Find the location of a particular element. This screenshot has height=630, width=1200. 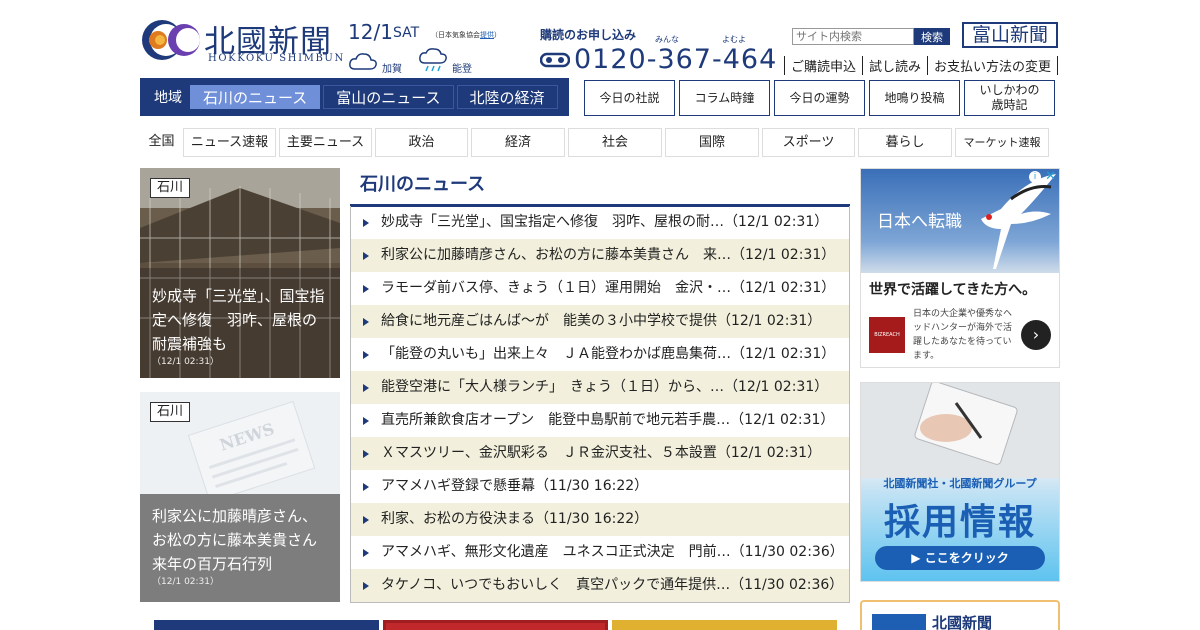

ad-recruitment: 北國新聞社・北國新聞グループ 採用情報 ▶ ここをクリック is located at coordinates (960, 482).